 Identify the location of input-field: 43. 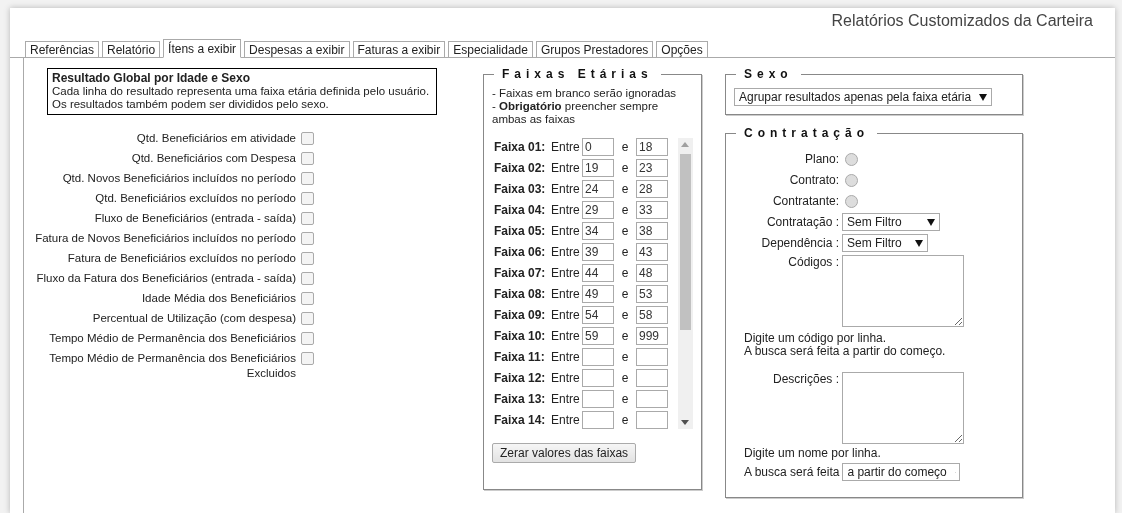
(652, 252).